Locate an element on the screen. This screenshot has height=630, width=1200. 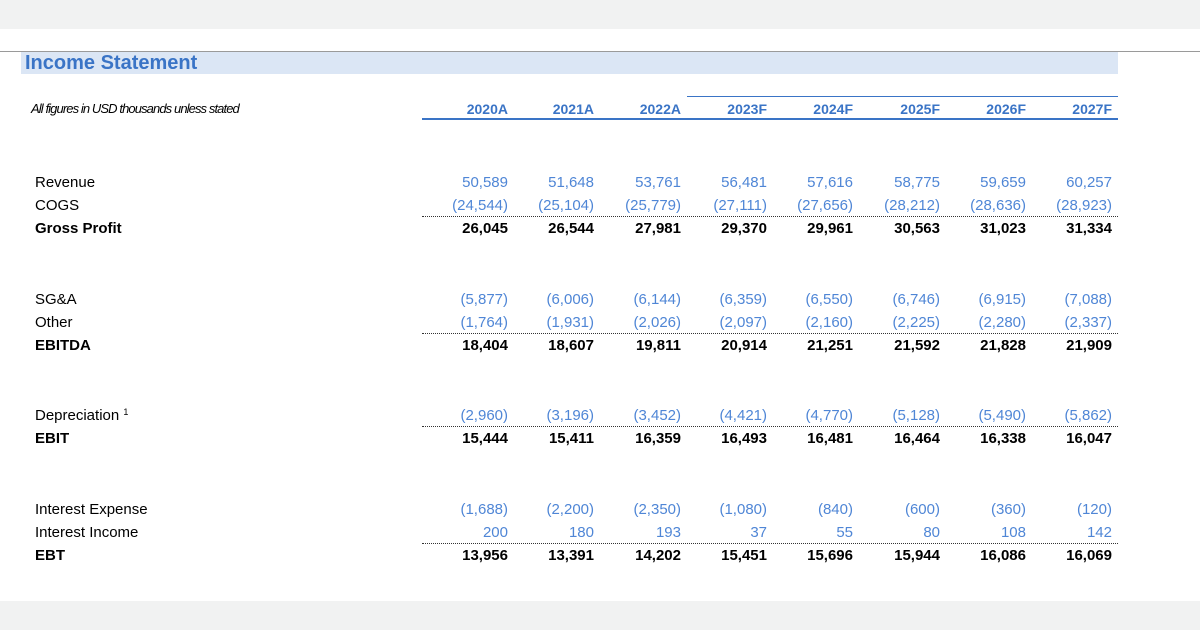
value-cell: 53,761 is located at coordinates (658, 182).